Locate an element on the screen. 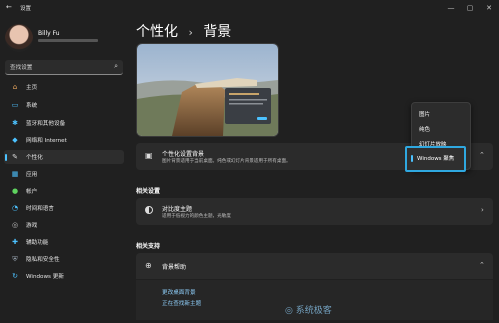 The height and width of the screenshot is (323, 499). accessibility-icon: ✚ is located at coordinates (15, 242).